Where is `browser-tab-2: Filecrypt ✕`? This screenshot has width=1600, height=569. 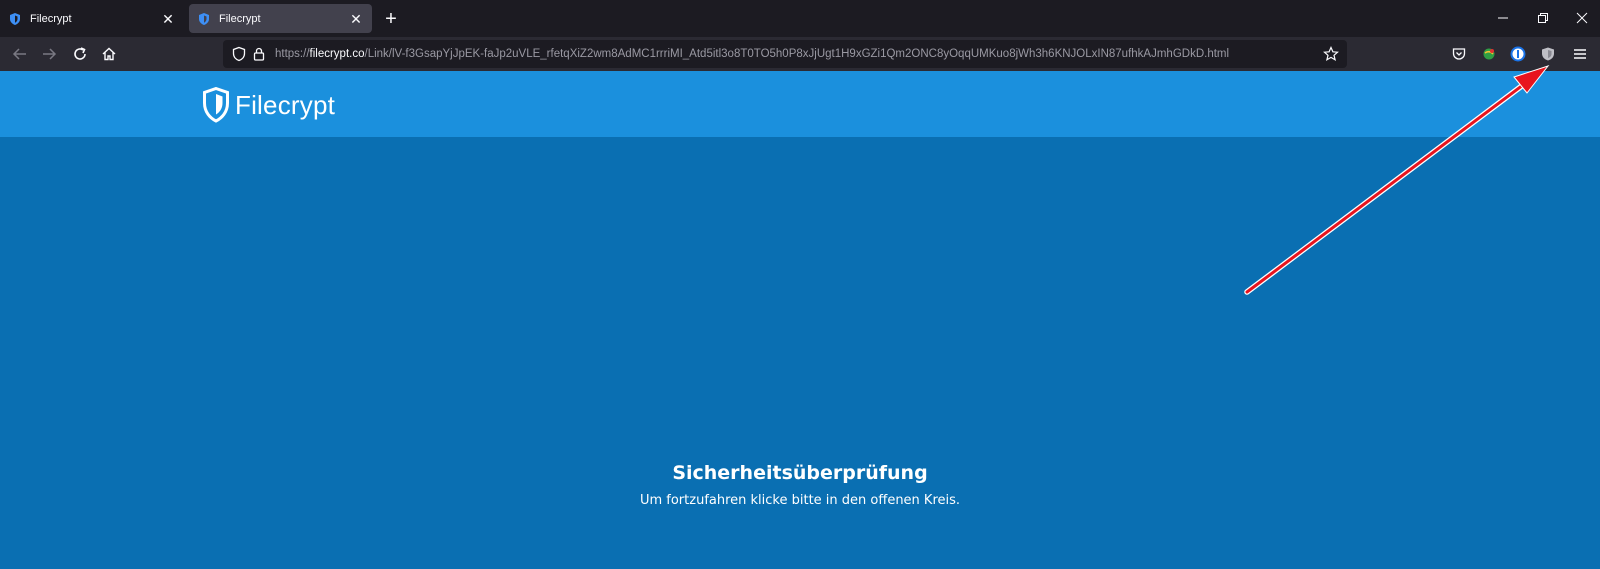 browser-tab-2: Filecrypt ✕ is located at coordinates (280, 18).